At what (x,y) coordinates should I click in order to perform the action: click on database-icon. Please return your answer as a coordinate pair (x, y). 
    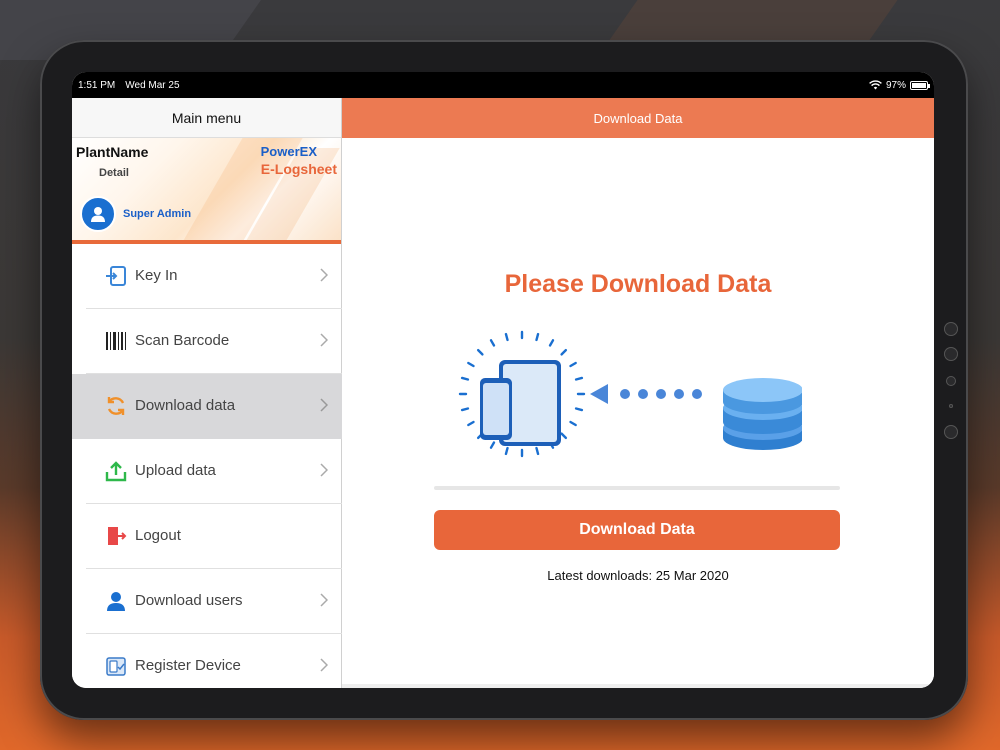
    Looking at the image, I should click on (762, 414).